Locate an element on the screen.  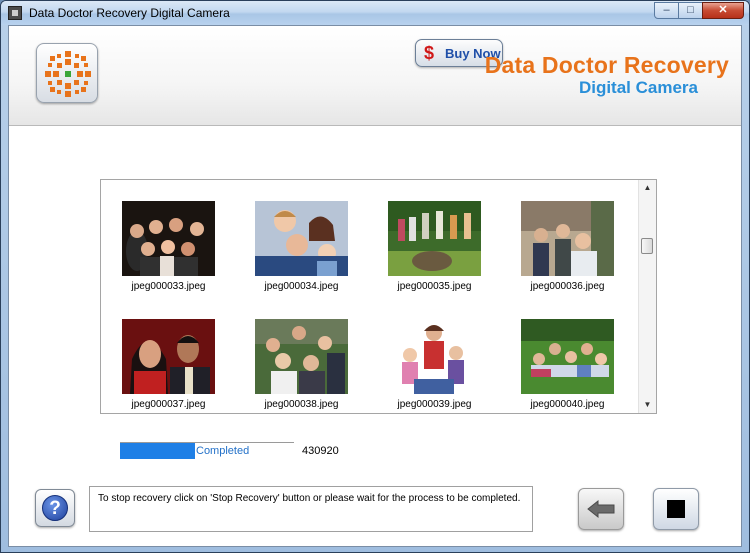
progress-percent: 43 % is located at coordinates (88, 457).